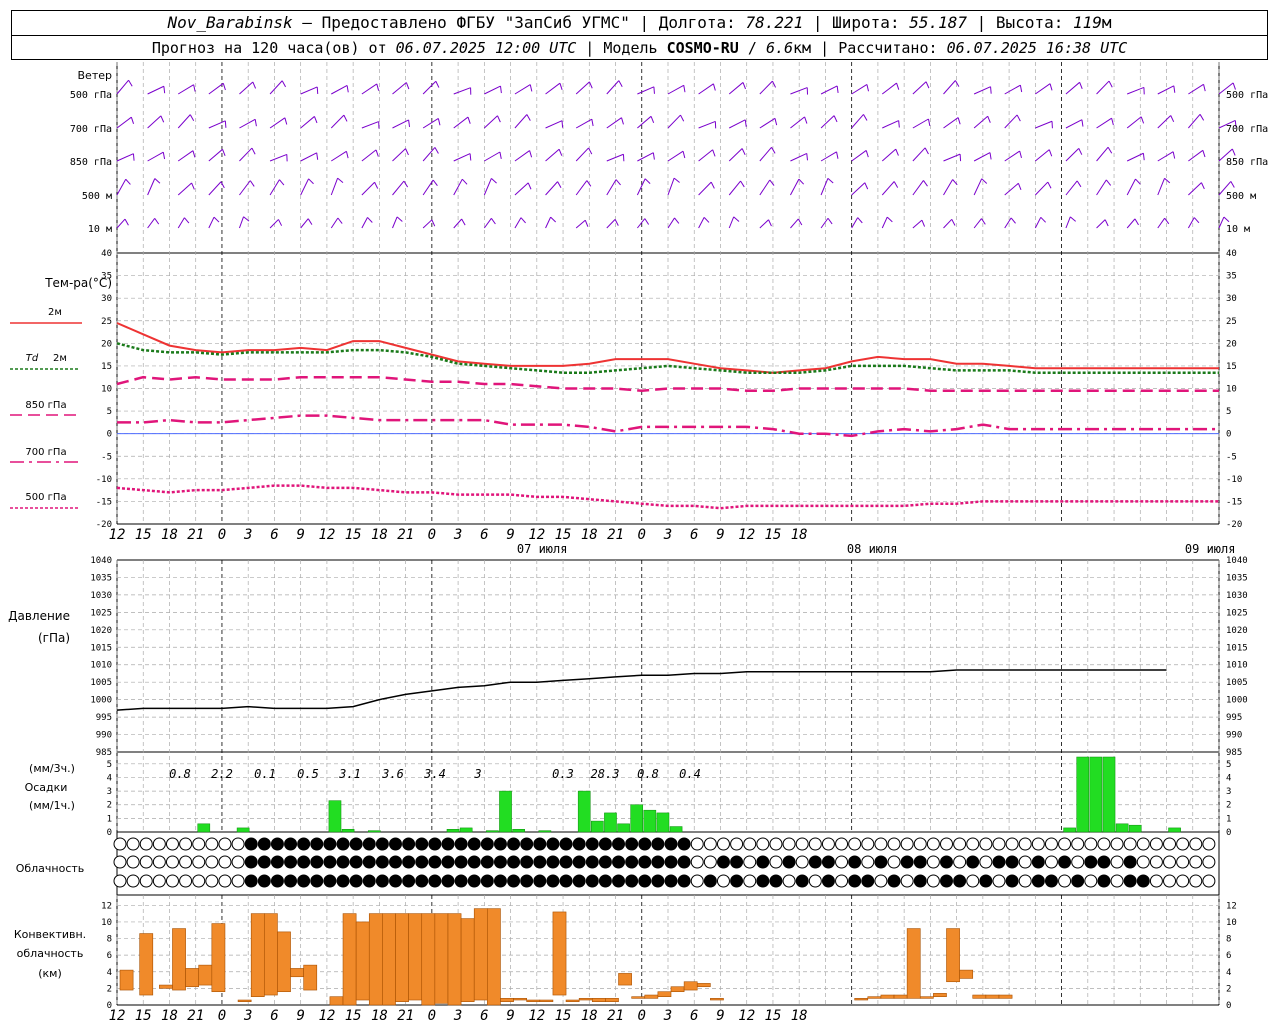 The width and height of the screenshot is (1280, 1024). I want to click on time-tick-label: 18, so click(169, 535).